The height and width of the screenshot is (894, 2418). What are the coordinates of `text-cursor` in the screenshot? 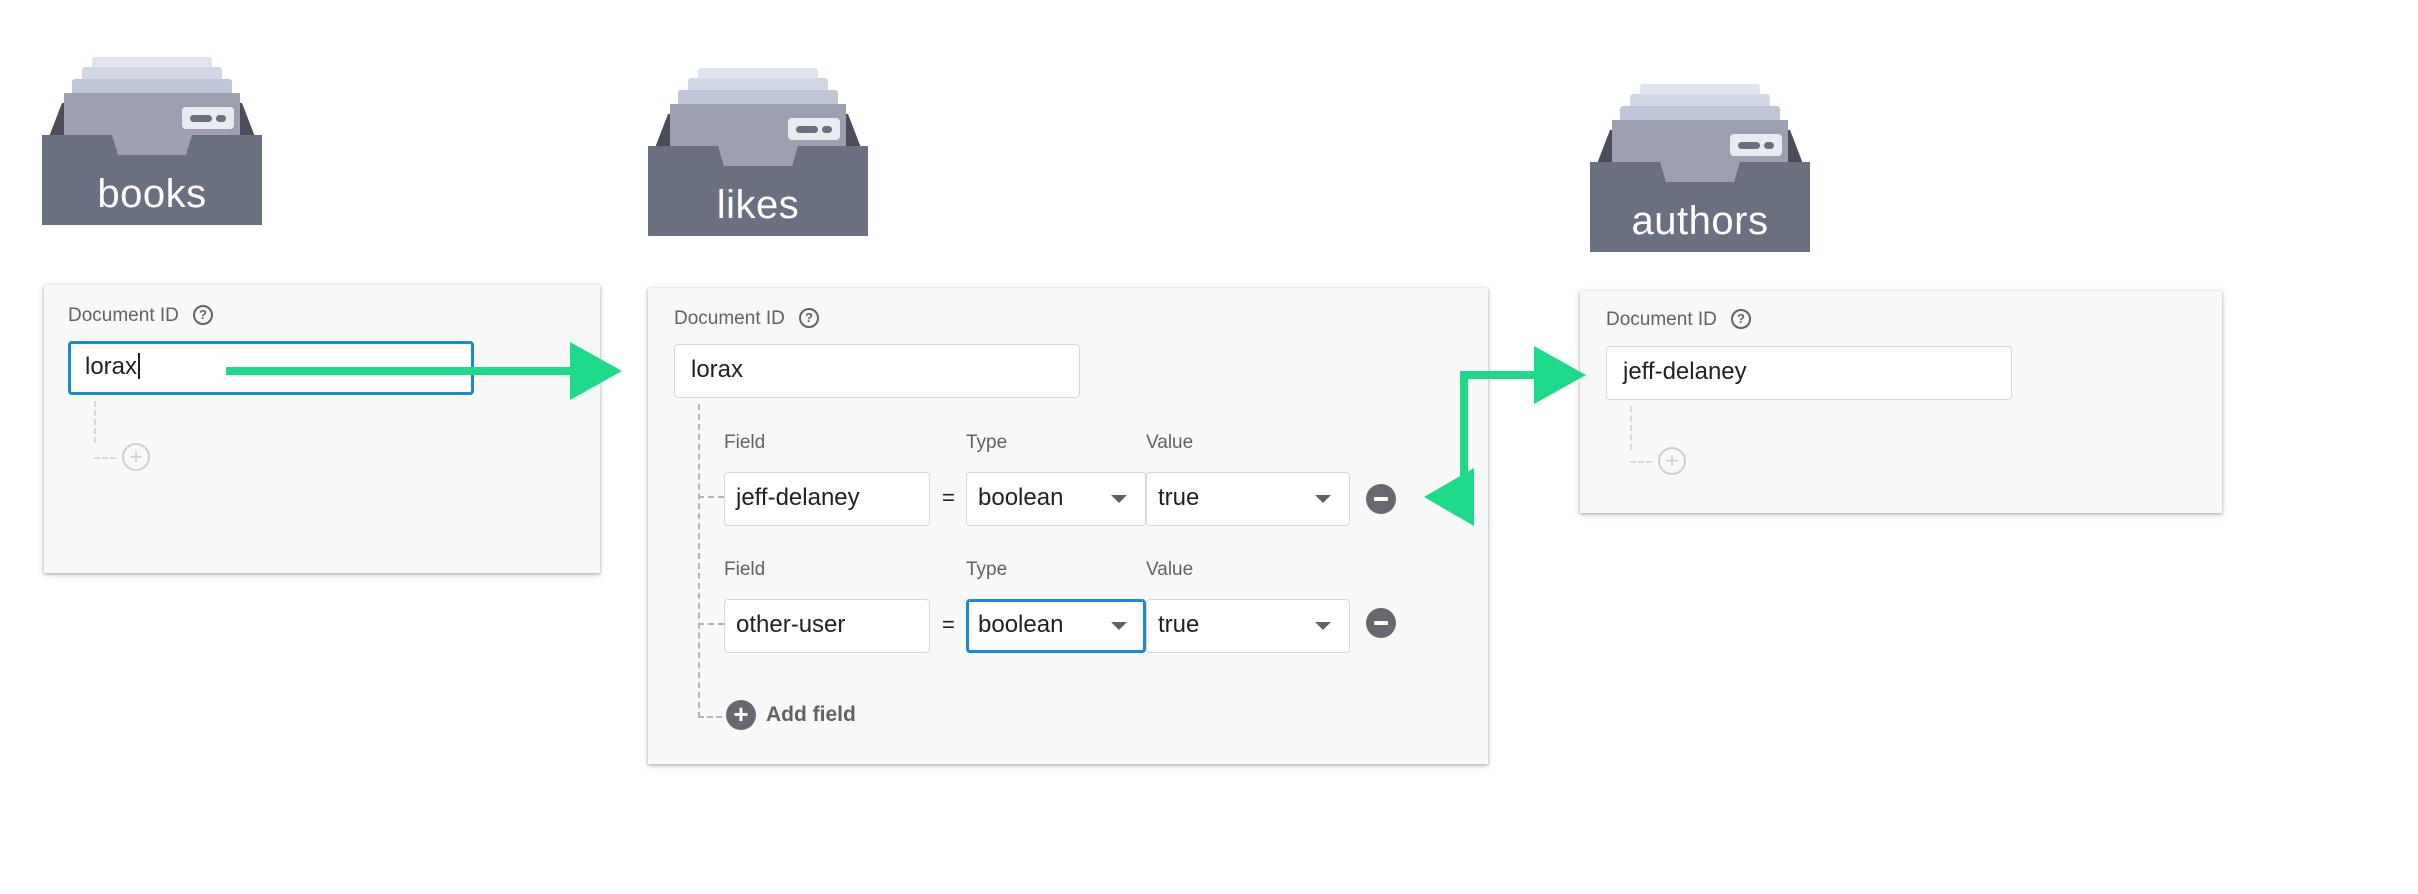 It's located at (139, 365).